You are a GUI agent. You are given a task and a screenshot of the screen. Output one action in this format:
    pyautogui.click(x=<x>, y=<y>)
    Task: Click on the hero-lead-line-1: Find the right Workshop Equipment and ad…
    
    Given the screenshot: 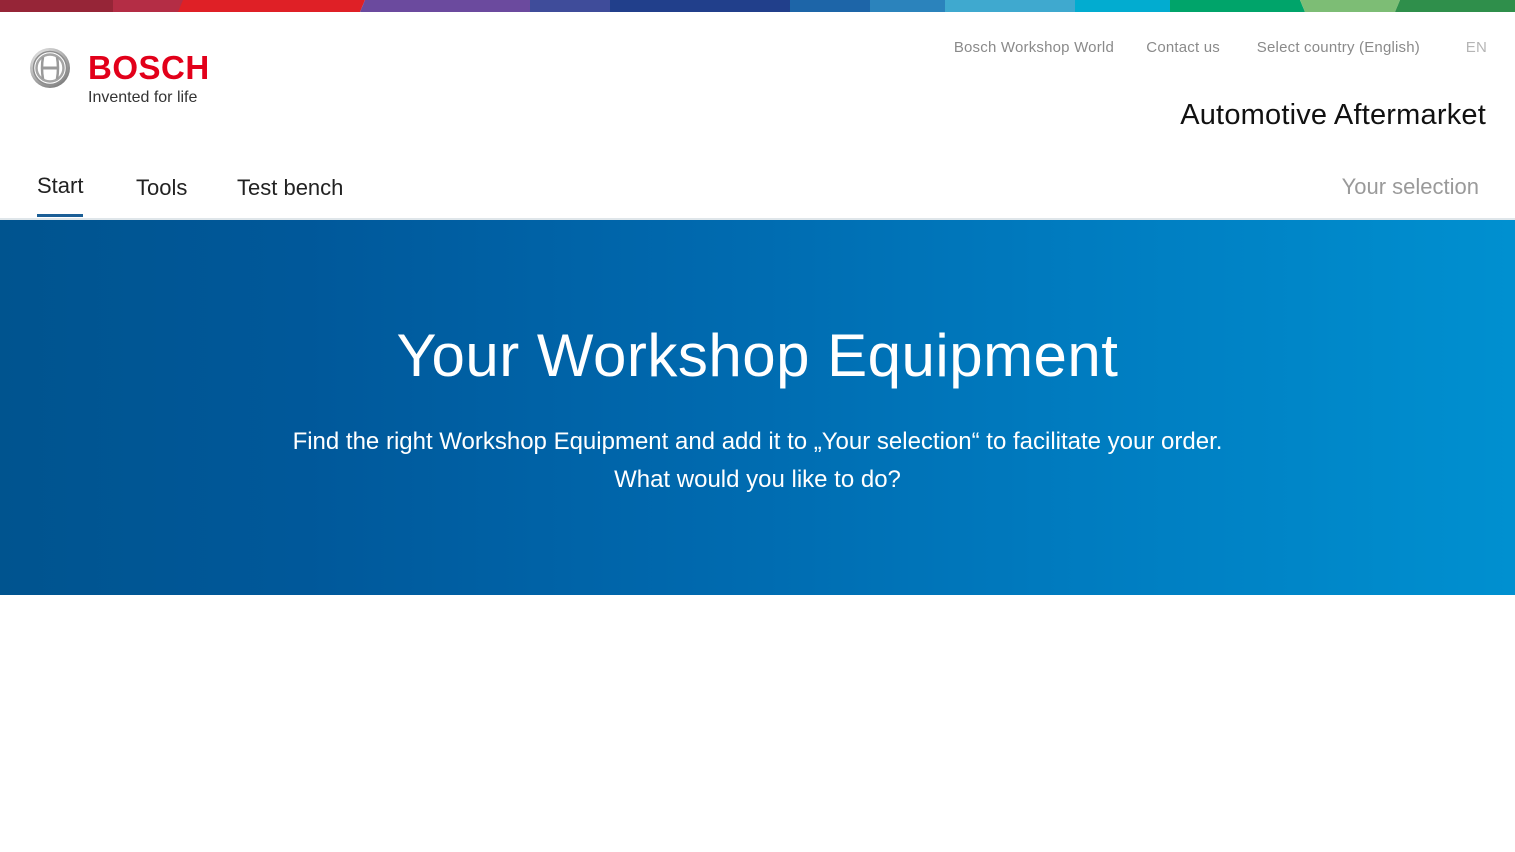 What is the action you would take?
    pyautogui.click(x=757, y=441)
    